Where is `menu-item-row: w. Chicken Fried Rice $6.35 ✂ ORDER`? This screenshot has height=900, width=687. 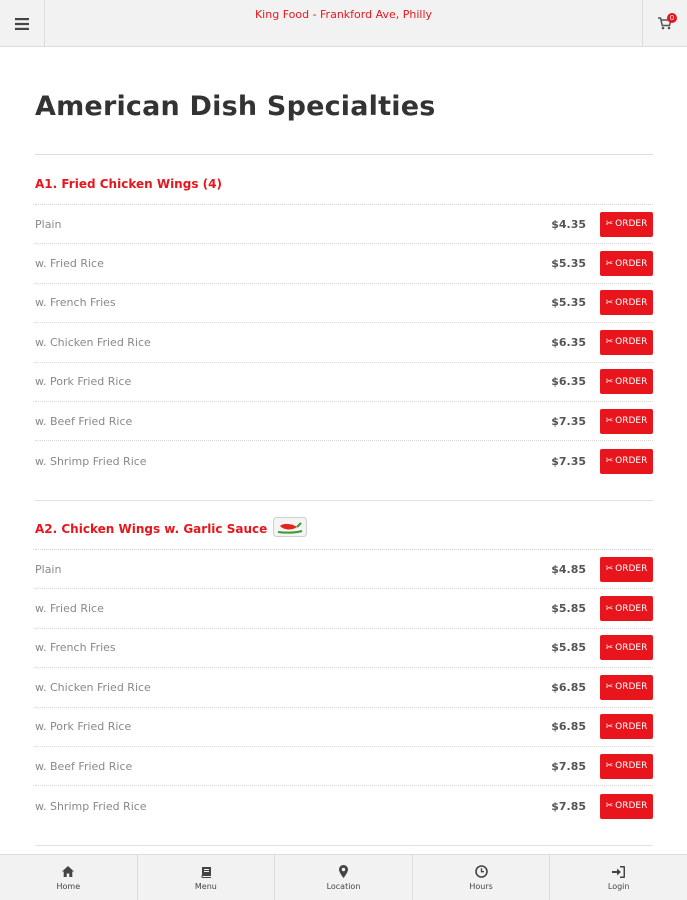 menu-item-row: w. Chicken Fried Rice $6.35 ✂ ORDER is located at coordinates (344, 343).